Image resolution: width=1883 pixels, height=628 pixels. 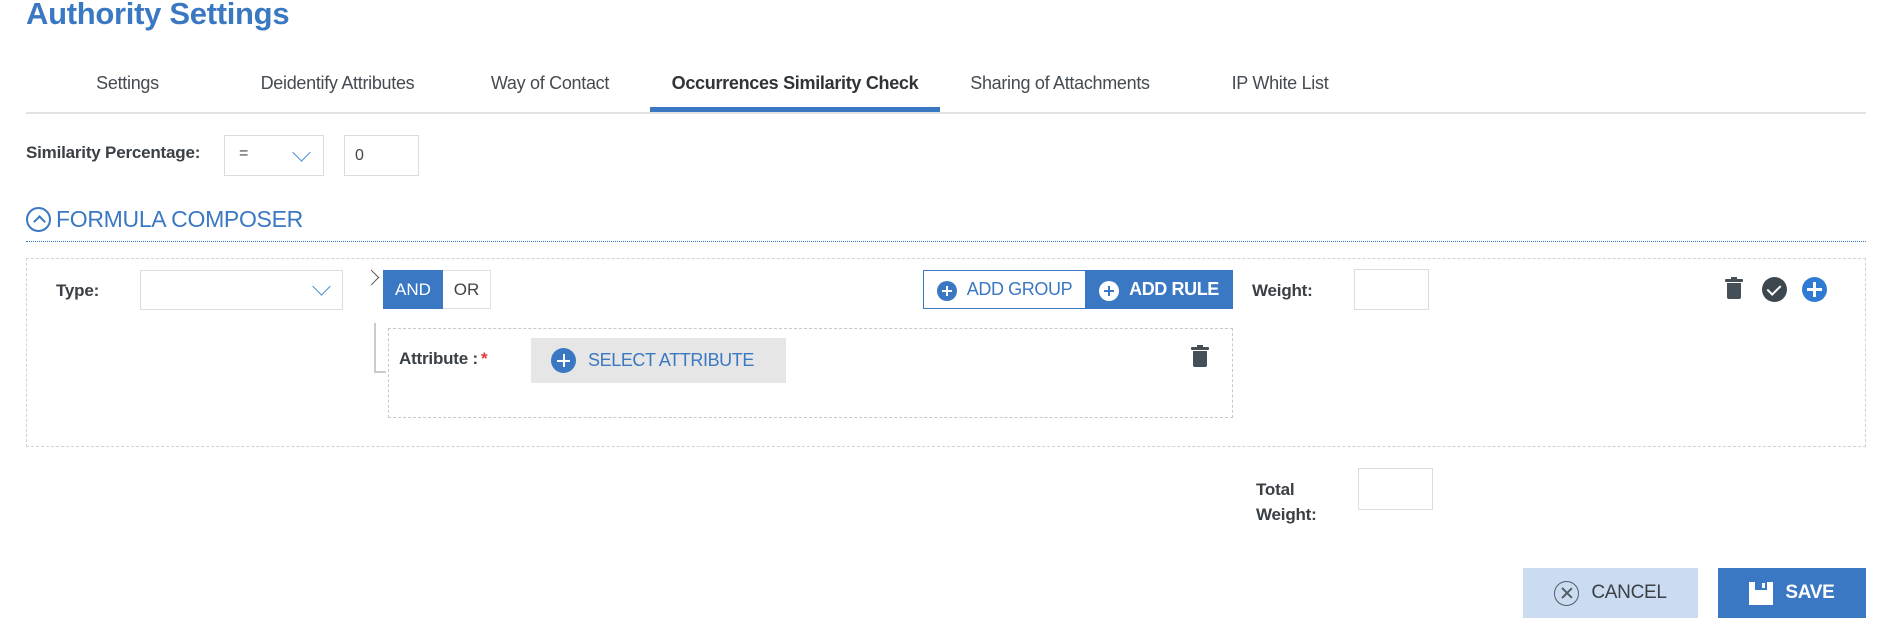 What do you see at coordinates (1286, 514) in the screenshot?
I see `total-weight-label-line2: Weight:` at bounding box center [1286, 514].